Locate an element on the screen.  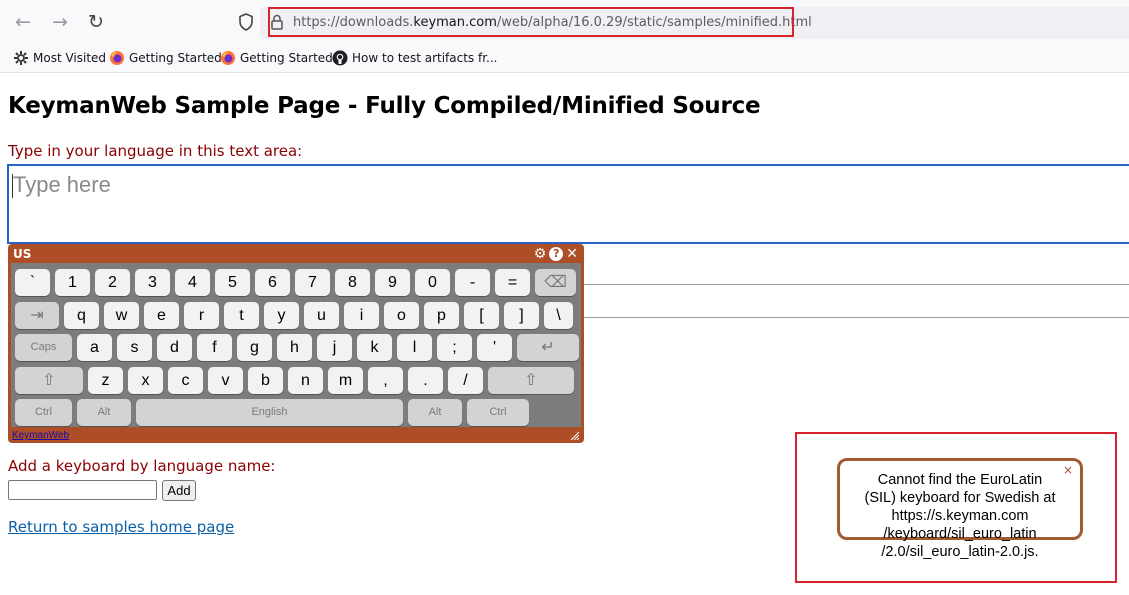
key-char: Caps is located at coordinates (43, 347).